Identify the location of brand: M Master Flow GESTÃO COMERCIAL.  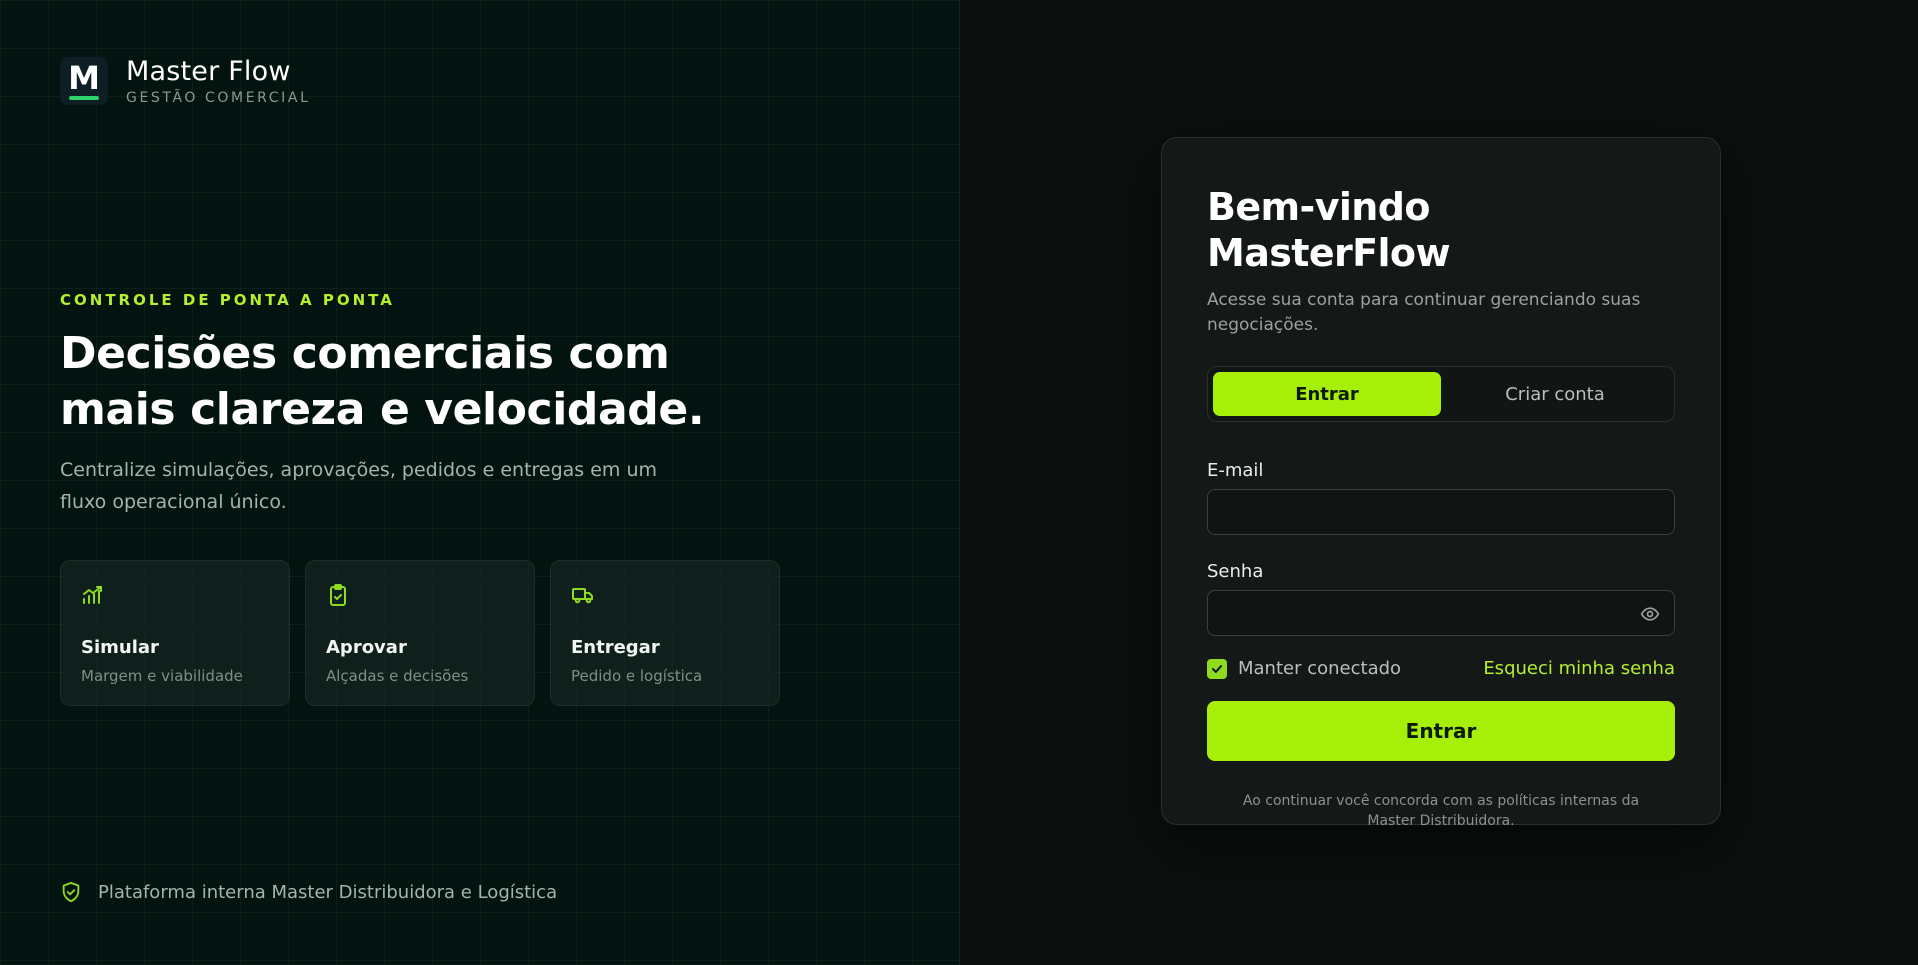
(185, 81).